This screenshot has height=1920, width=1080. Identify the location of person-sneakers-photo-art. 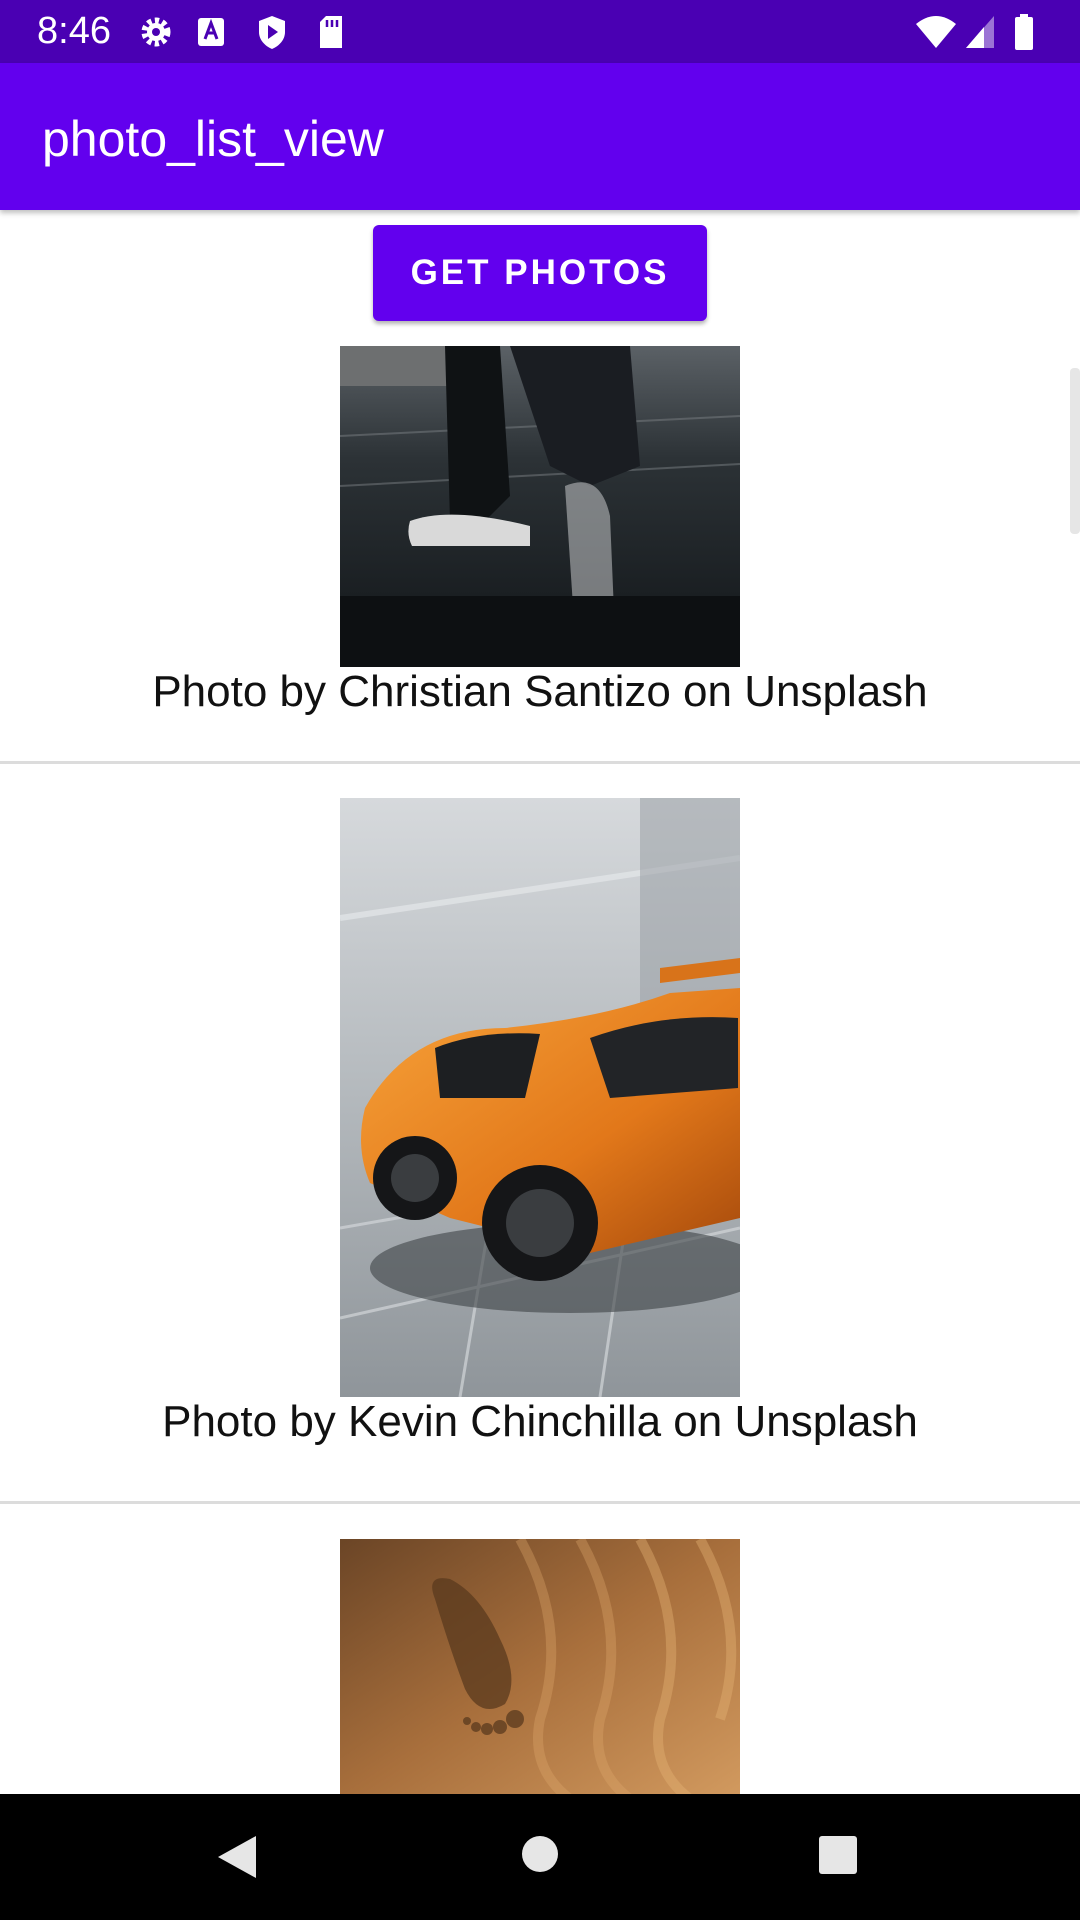
(540, 506).